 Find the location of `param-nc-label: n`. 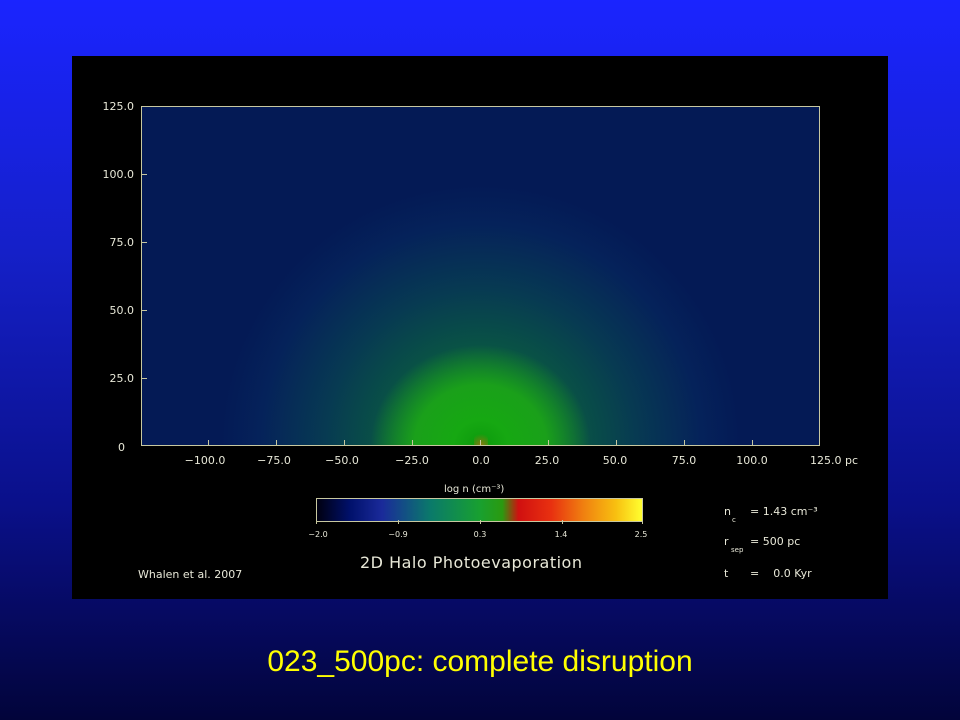

param-nc-label: n is located at coordinates (727, 511).